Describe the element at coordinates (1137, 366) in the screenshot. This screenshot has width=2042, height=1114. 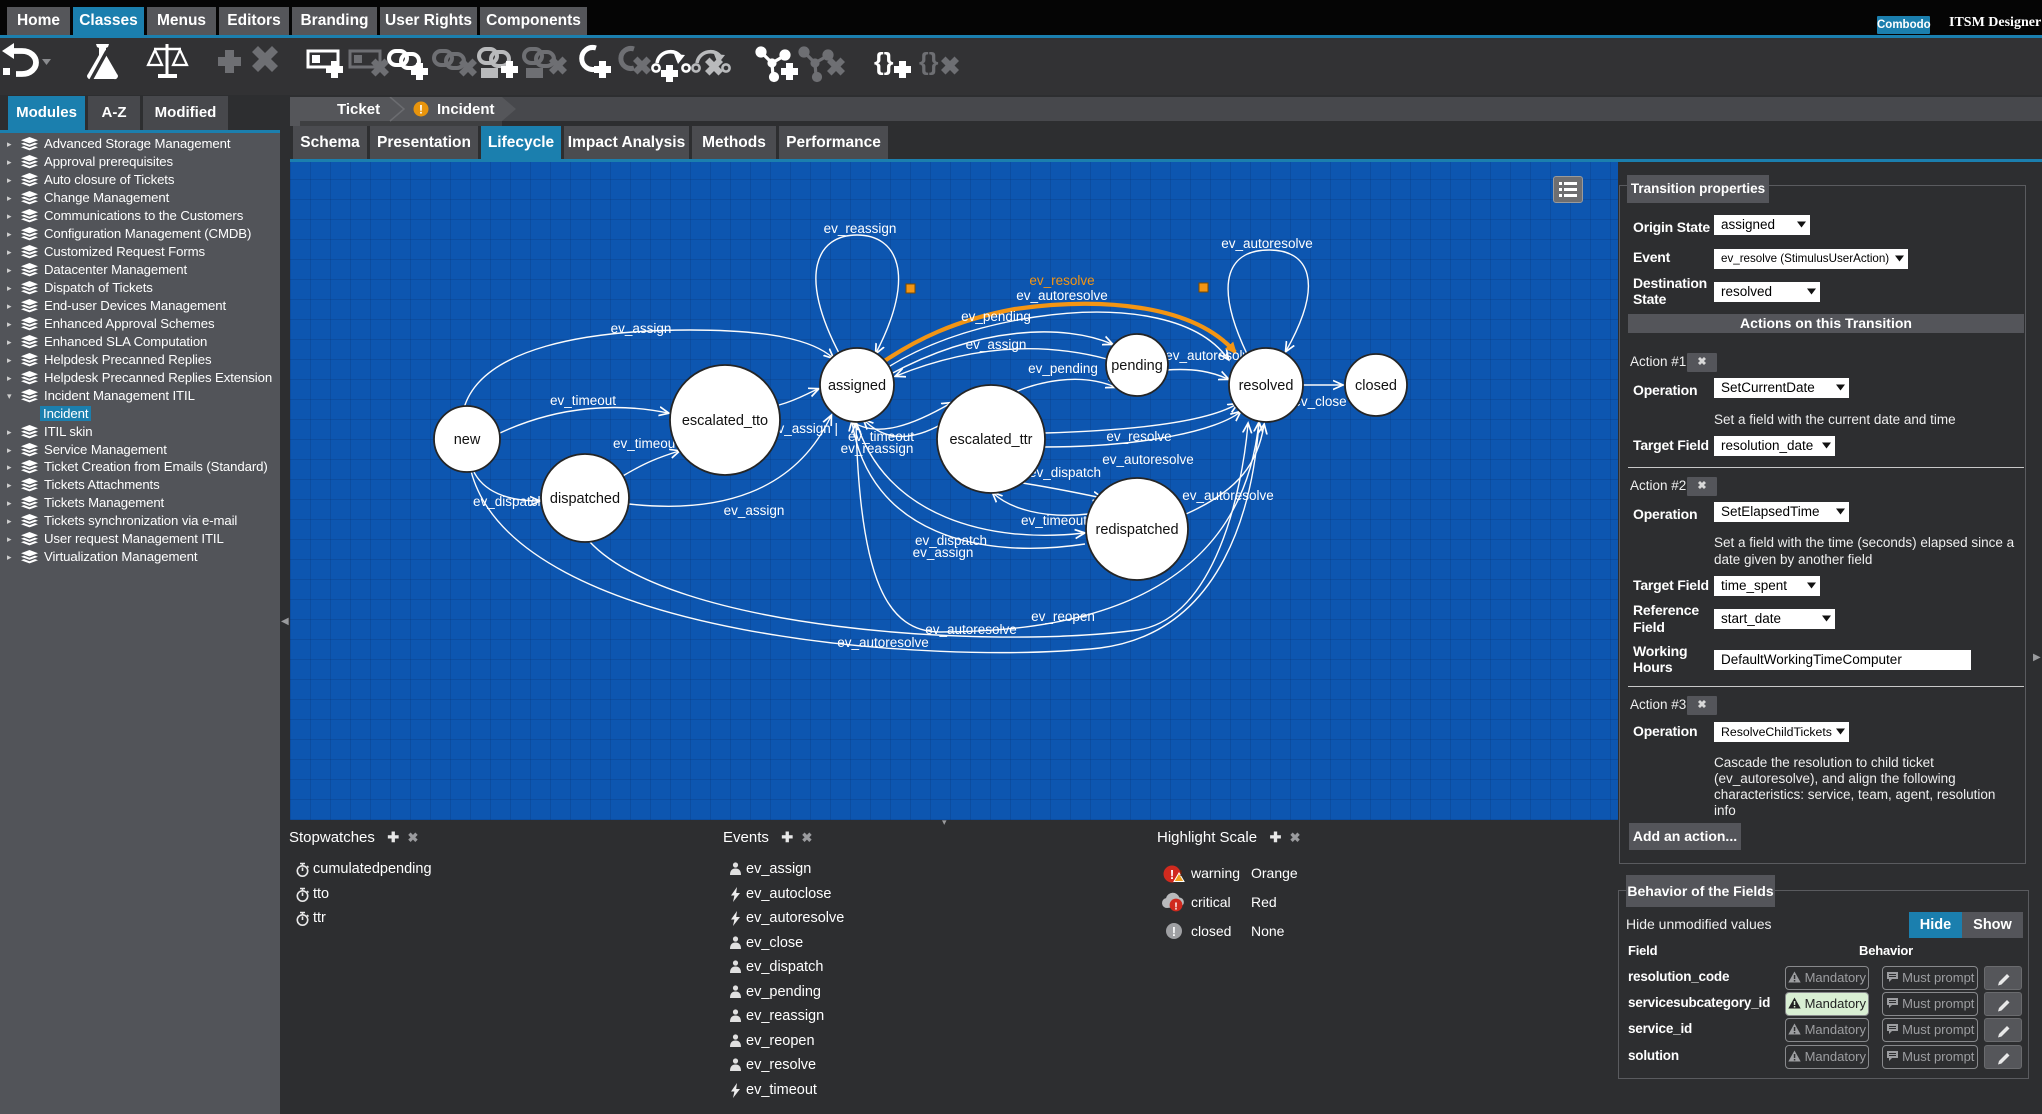
I see `svg-text: pending` at that location.